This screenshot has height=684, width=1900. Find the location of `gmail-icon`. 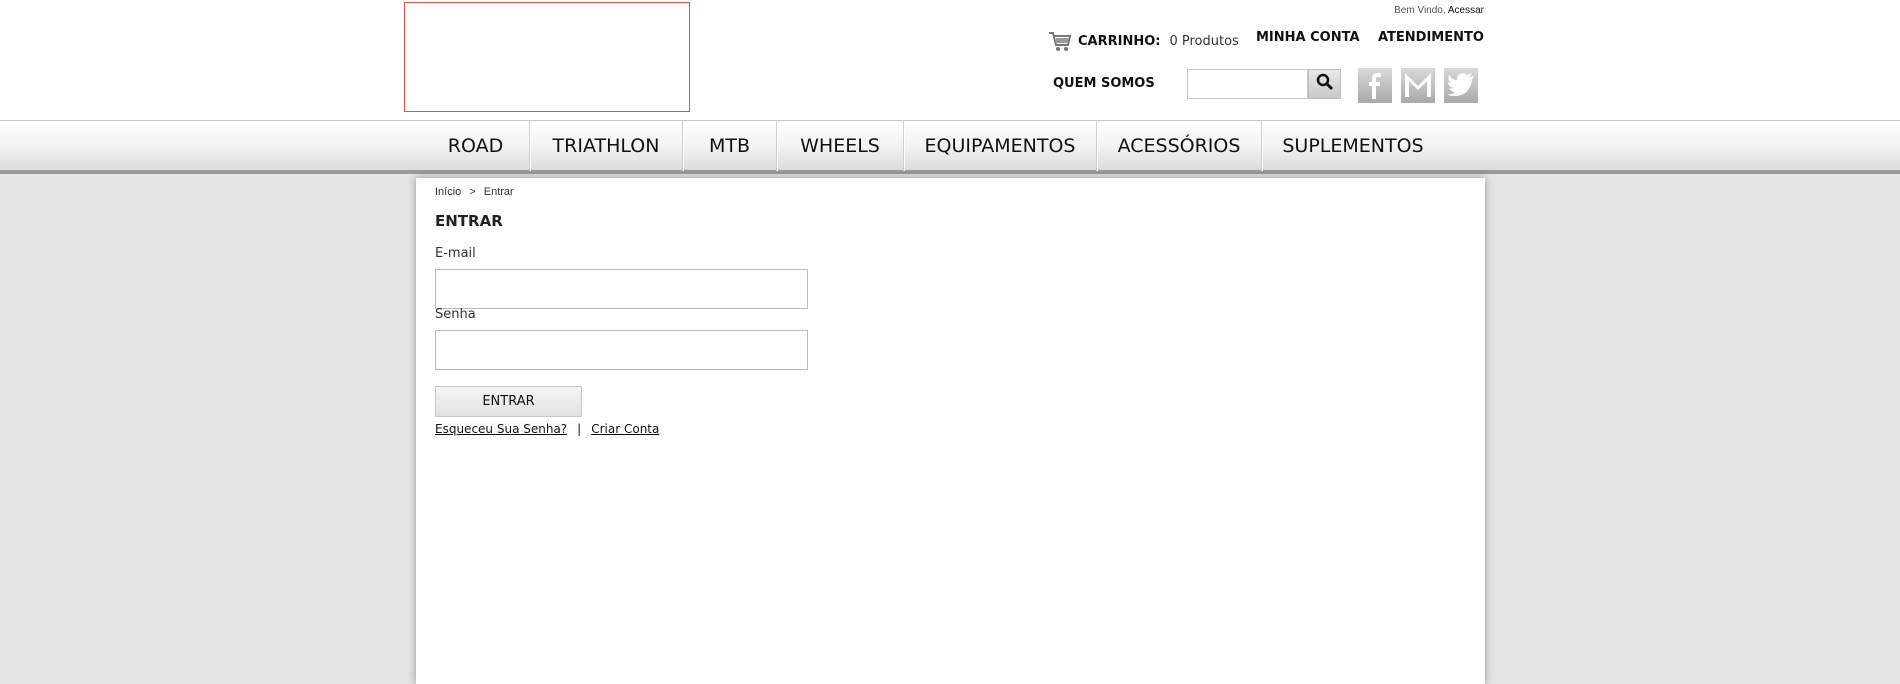

gmail-icon is located at coordinates (1418, 86).